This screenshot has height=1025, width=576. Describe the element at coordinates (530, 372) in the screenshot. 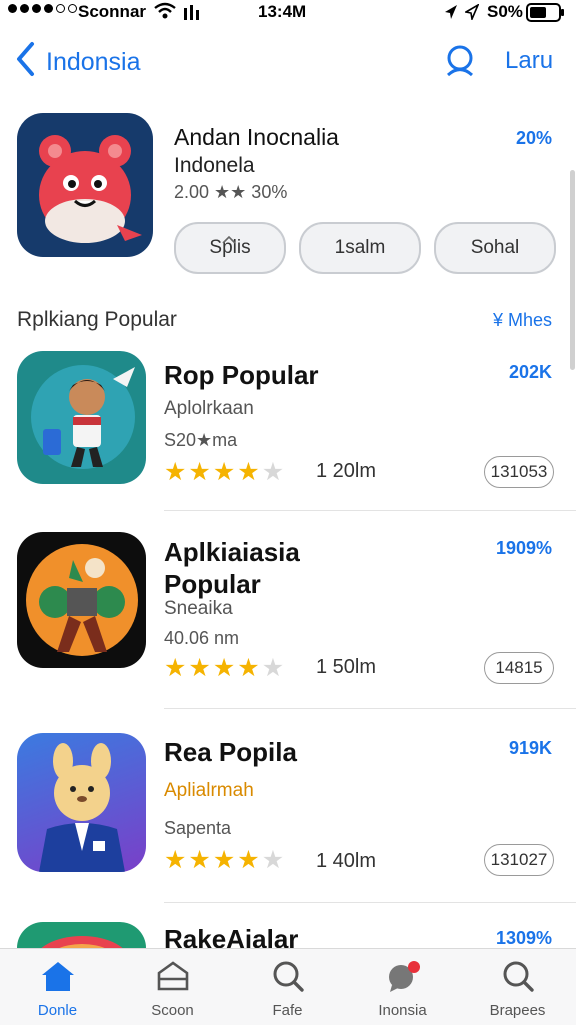

I see `app-percent-1: 202K` at that location.